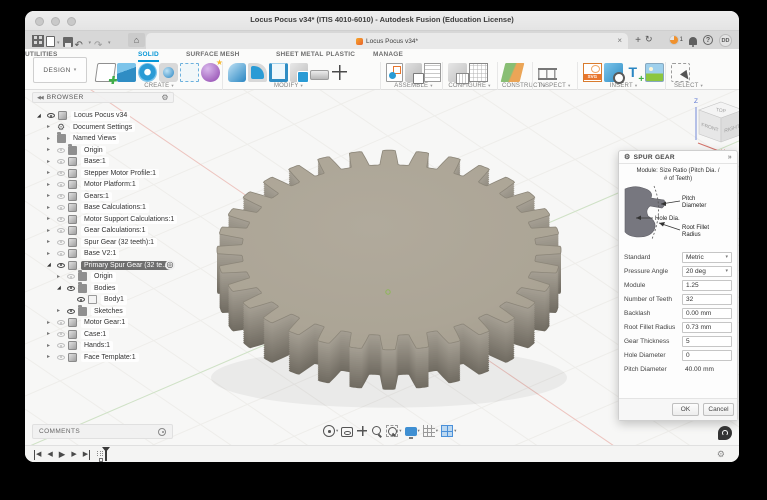  Describe the element at coordinates (707, 341) in the screenshot. I see `field-control: 5 ▾` at that location.